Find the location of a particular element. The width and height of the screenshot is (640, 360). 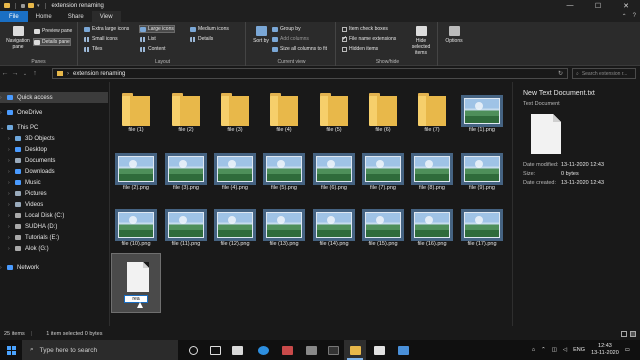

nav-item-onedrive: › OneDrive is located at coordinates (54, 112).